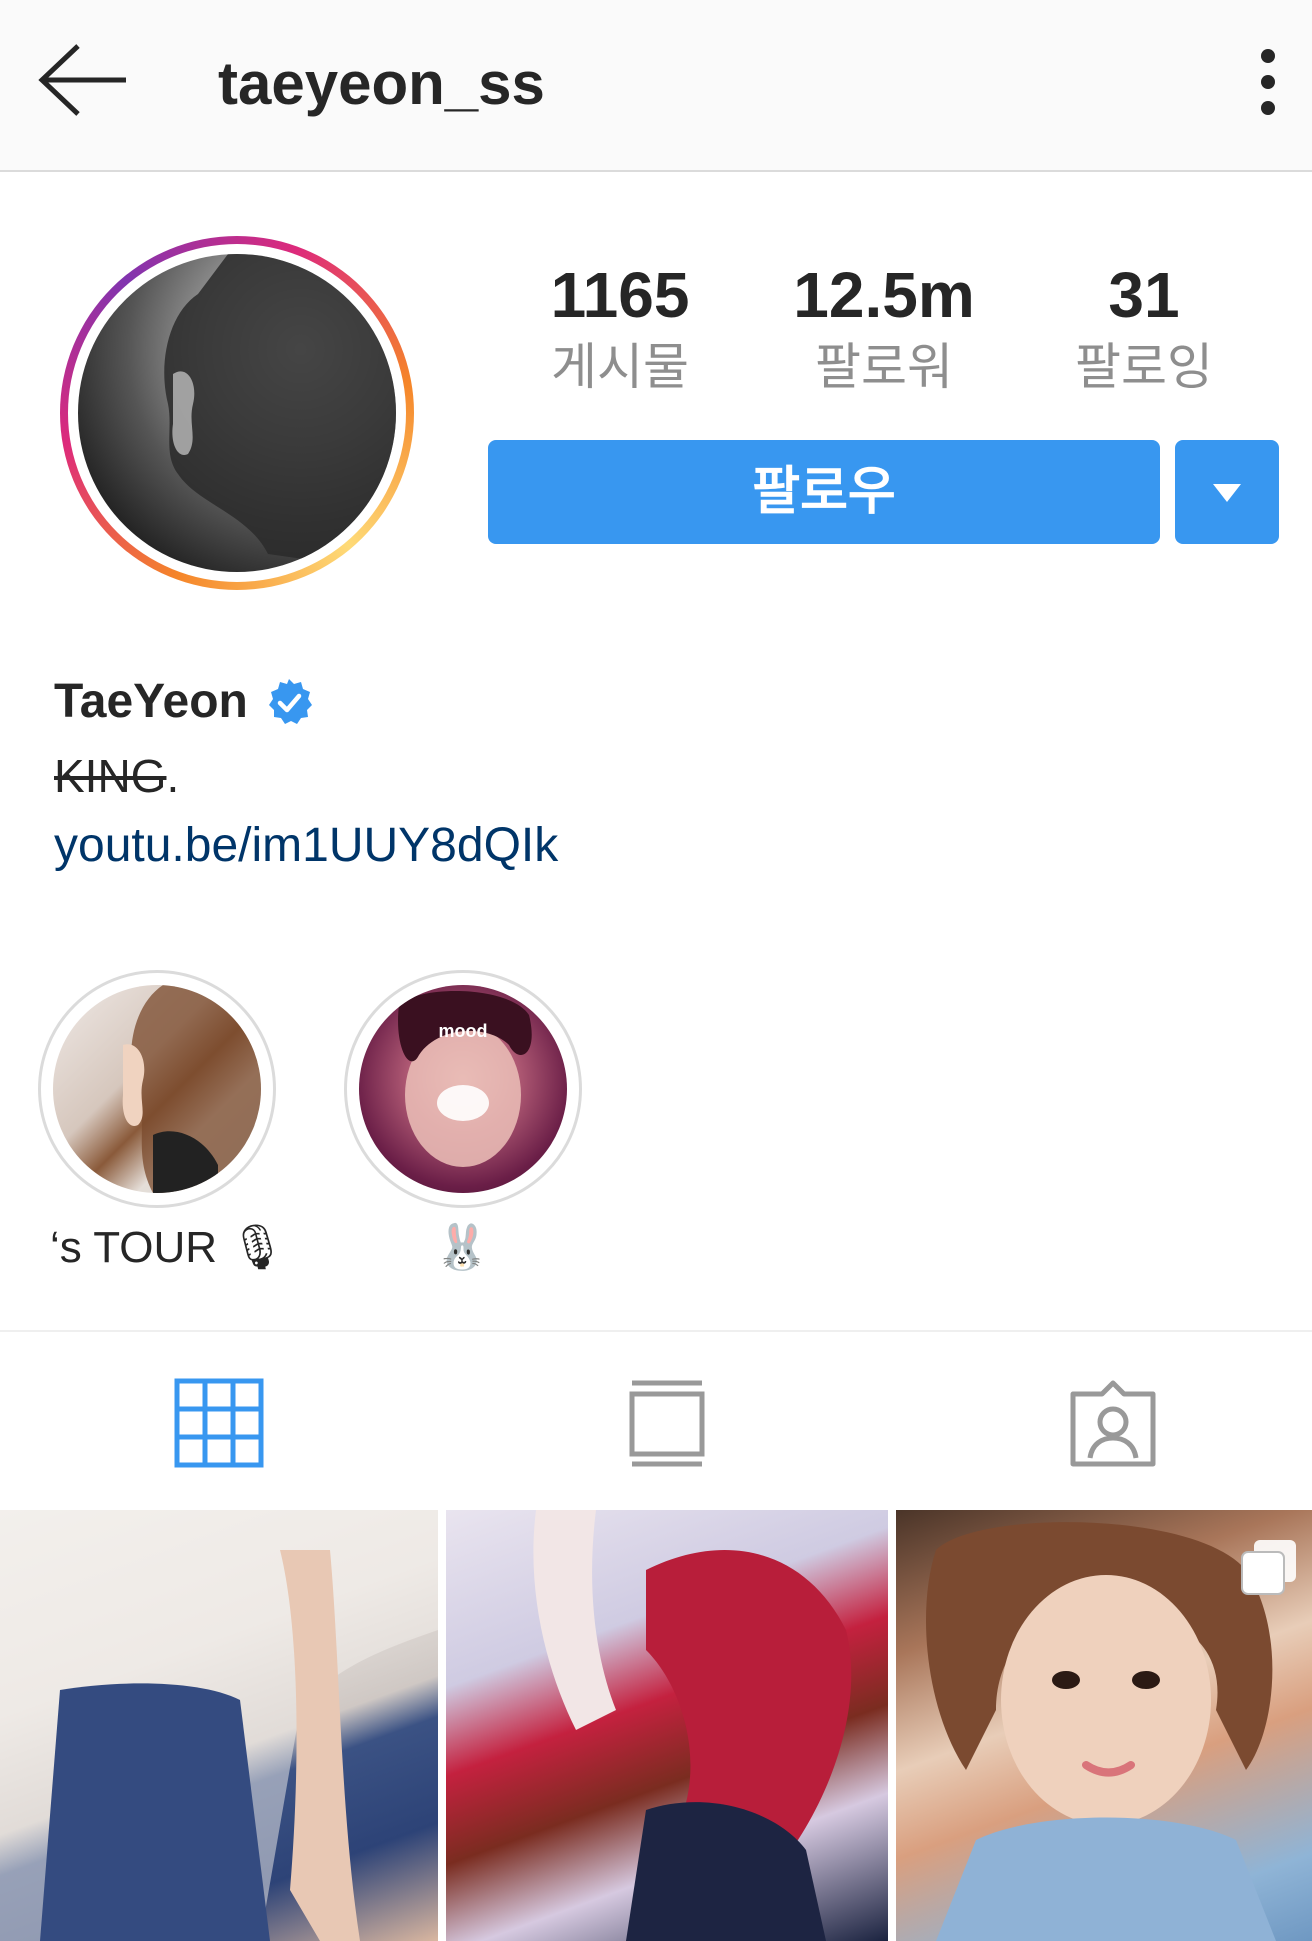 This screenshot has width=1312, height=1941. What do you see at coordinates (110, 776) in the screenshot?
I see `bio-strikethrough-text: KING` at bounding box center [110, 776].